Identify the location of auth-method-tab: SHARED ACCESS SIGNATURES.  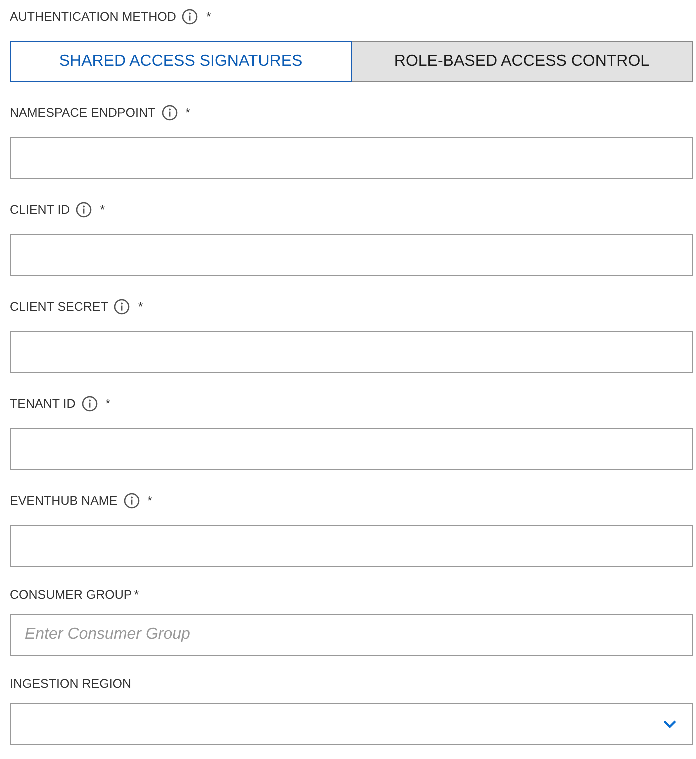
(181, 61).